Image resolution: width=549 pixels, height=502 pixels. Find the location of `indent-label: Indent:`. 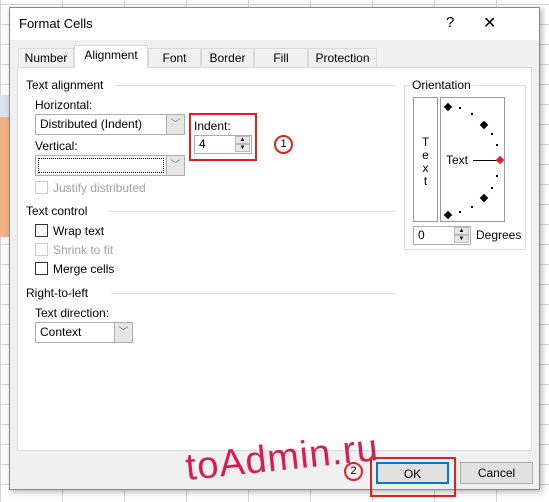

indent-label: Indent: is located at coordinates (212, 126).